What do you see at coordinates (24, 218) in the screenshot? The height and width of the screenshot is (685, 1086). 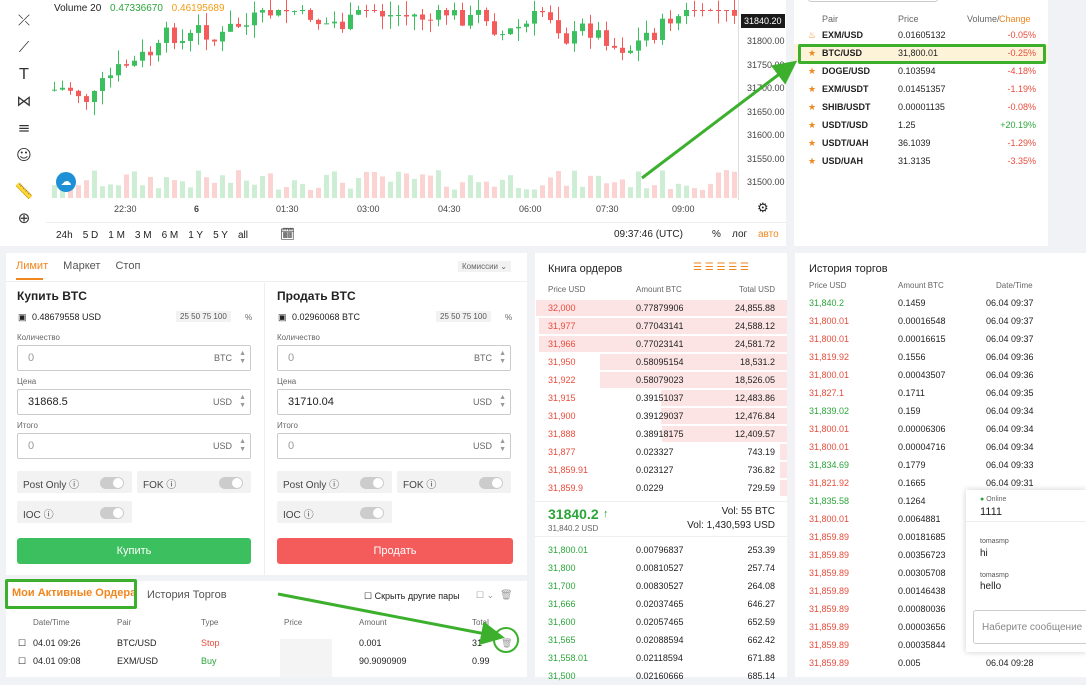 I see `zoom-icon: ⊕` at bounding box center [24, 218].